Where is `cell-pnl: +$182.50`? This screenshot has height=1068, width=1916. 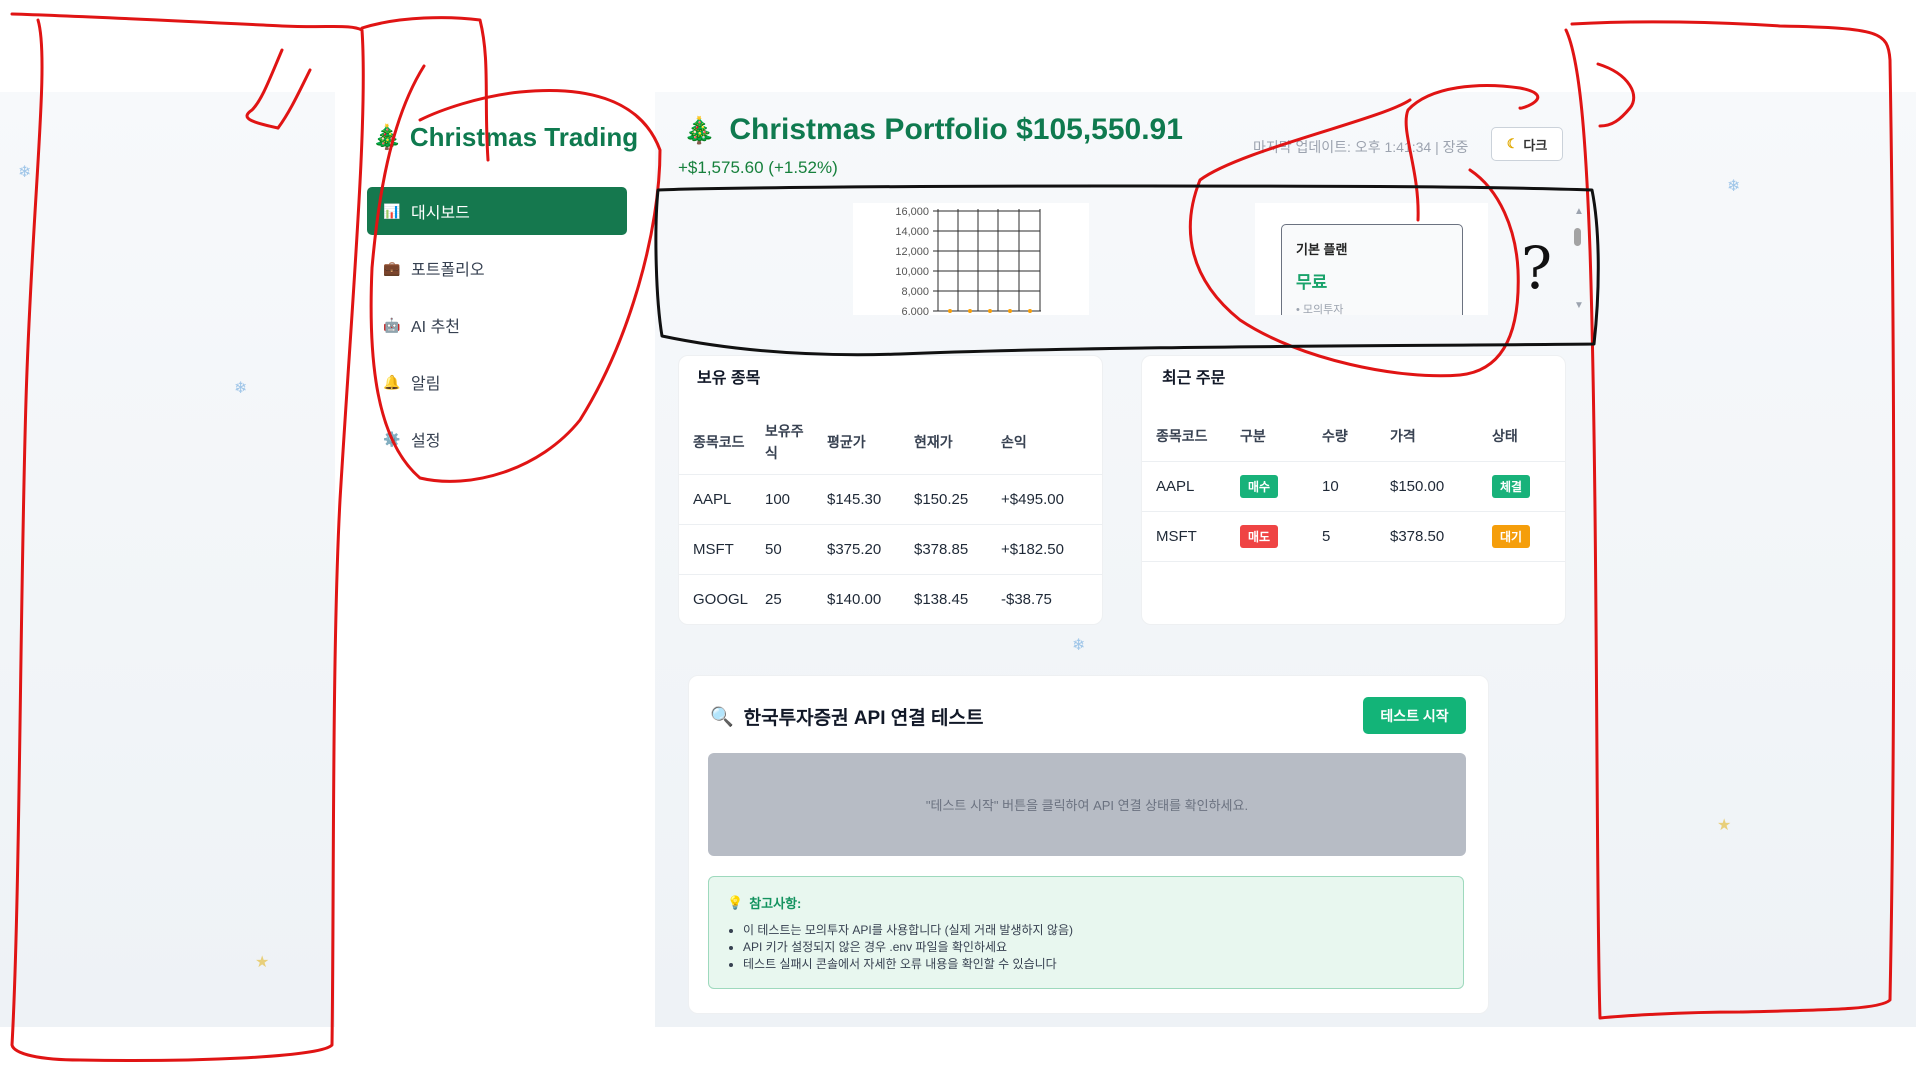
cell-pnl: +$182.50 is located at coordinates (1051, 548).